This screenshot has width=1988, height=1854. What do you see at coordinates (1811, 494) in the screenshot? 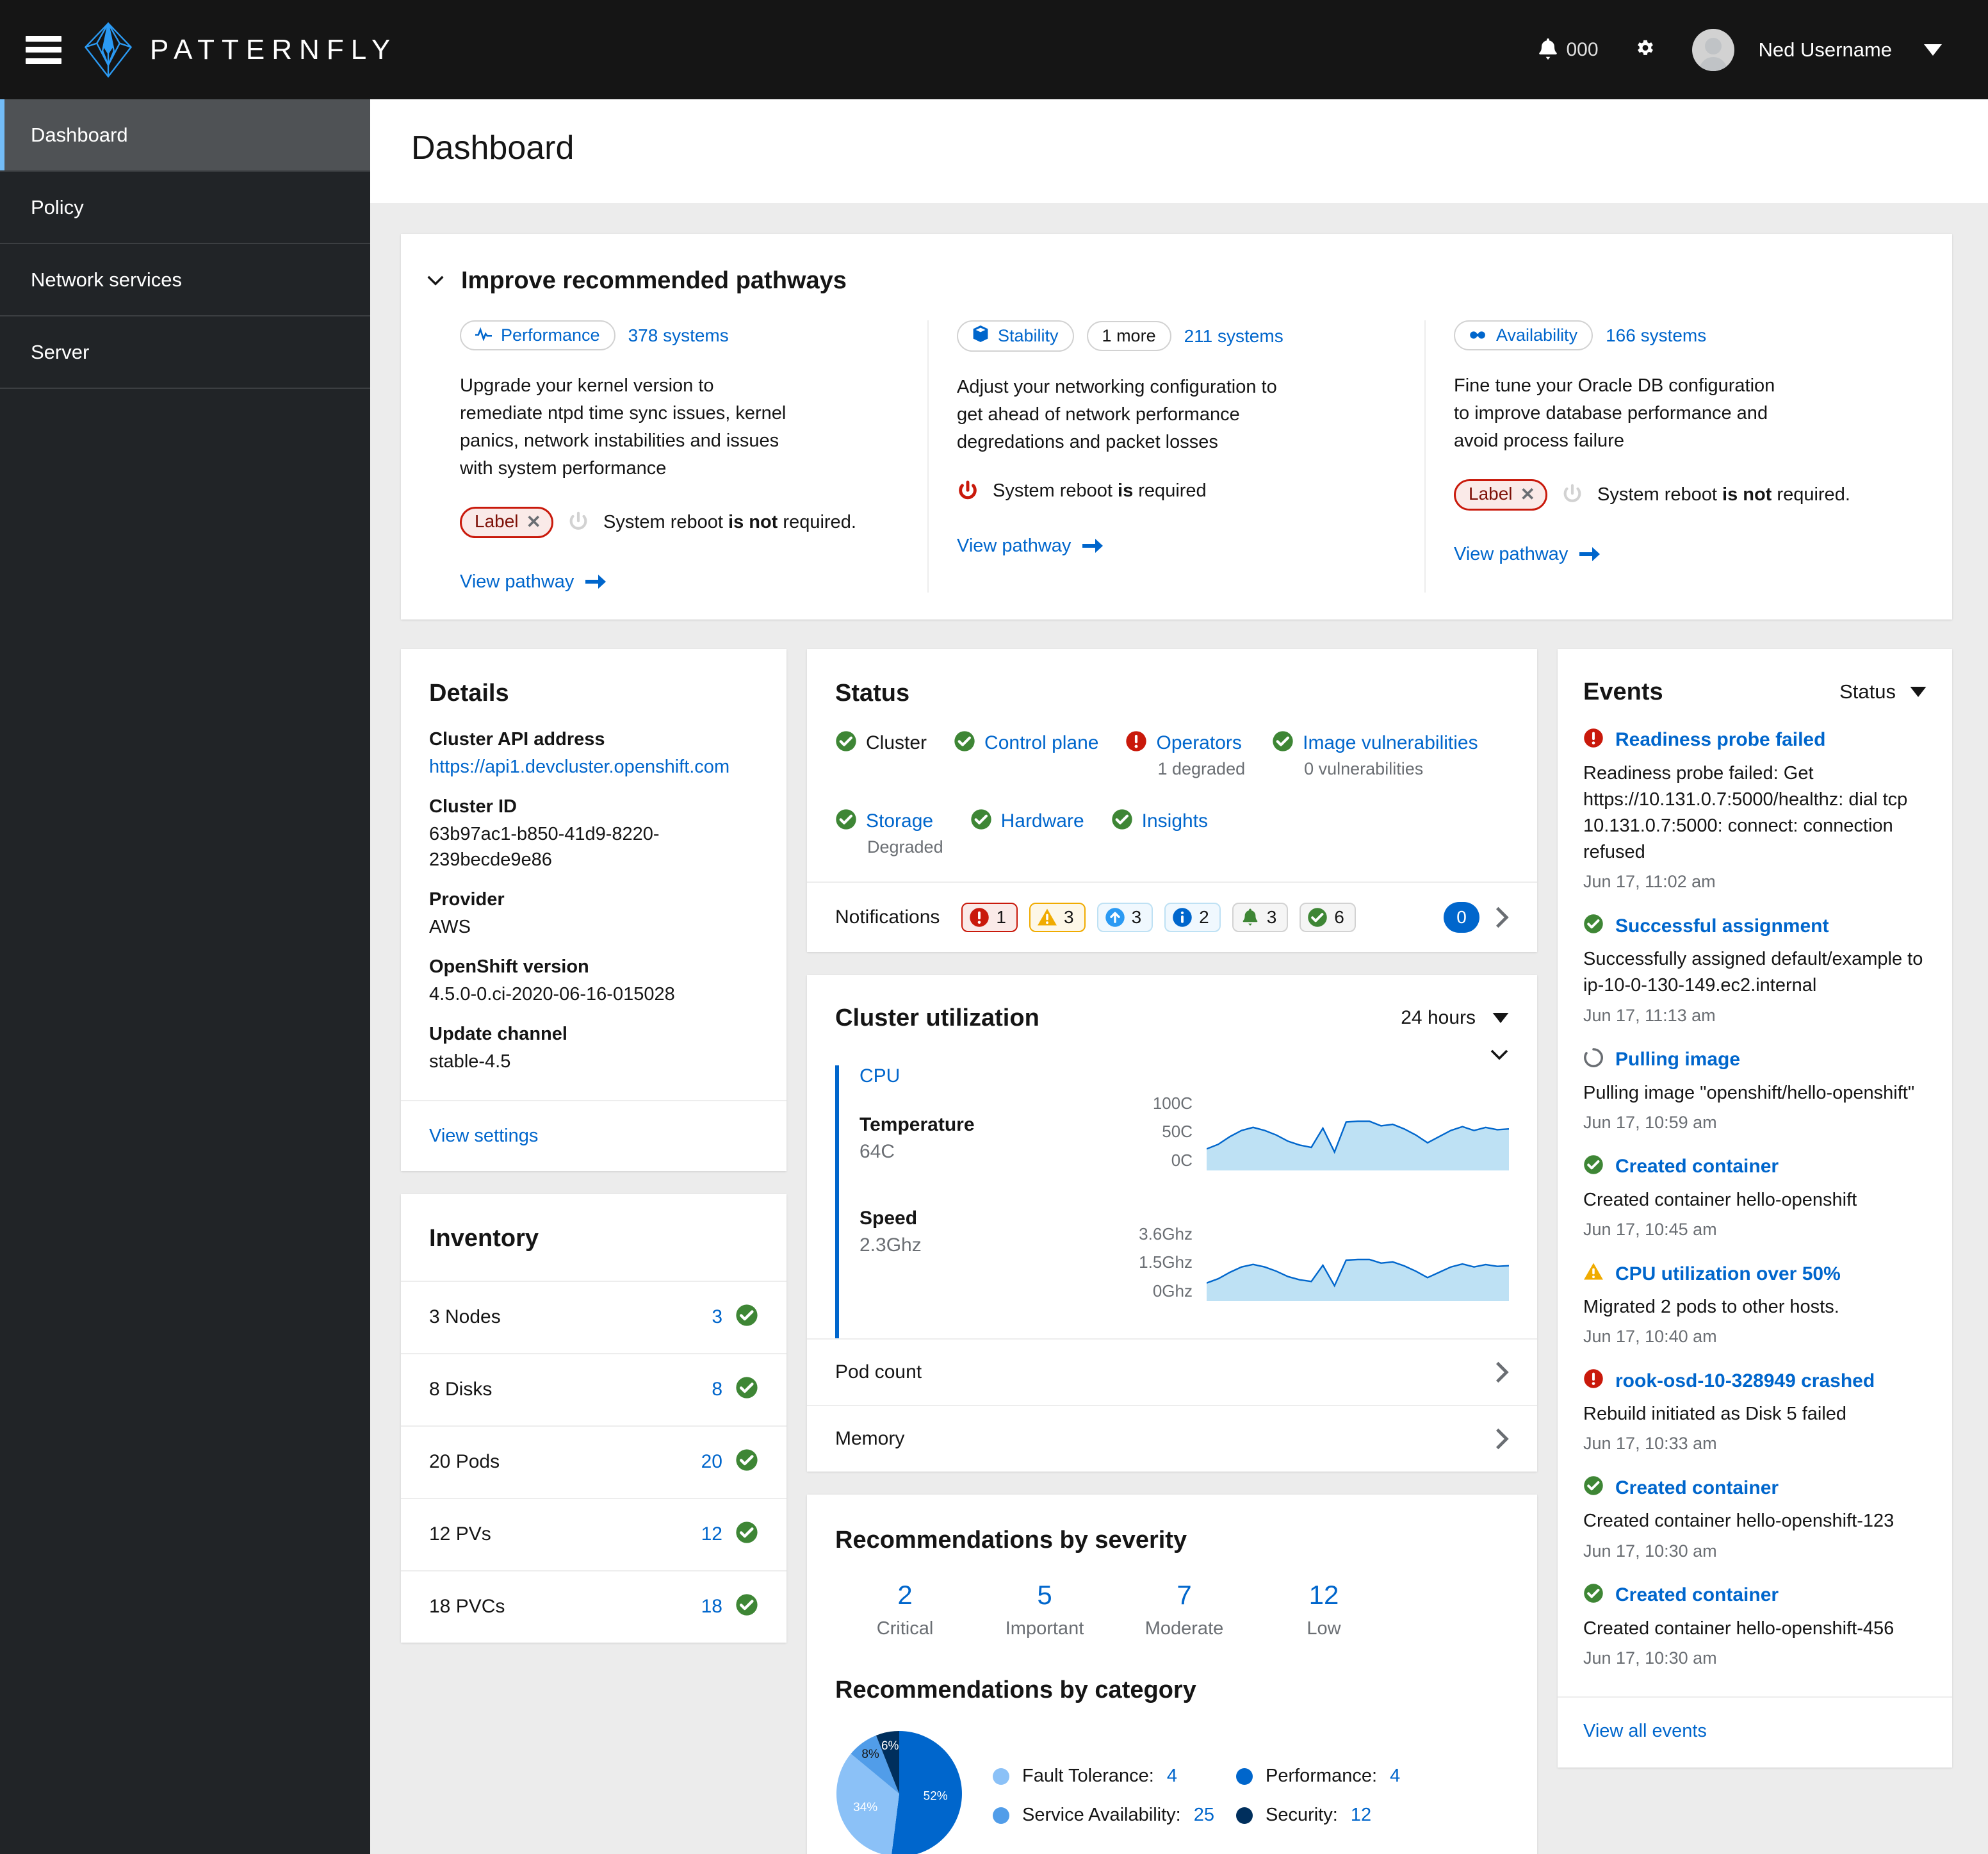
I see `reboot-suffix: required.` at bounding box center [1811, 494].